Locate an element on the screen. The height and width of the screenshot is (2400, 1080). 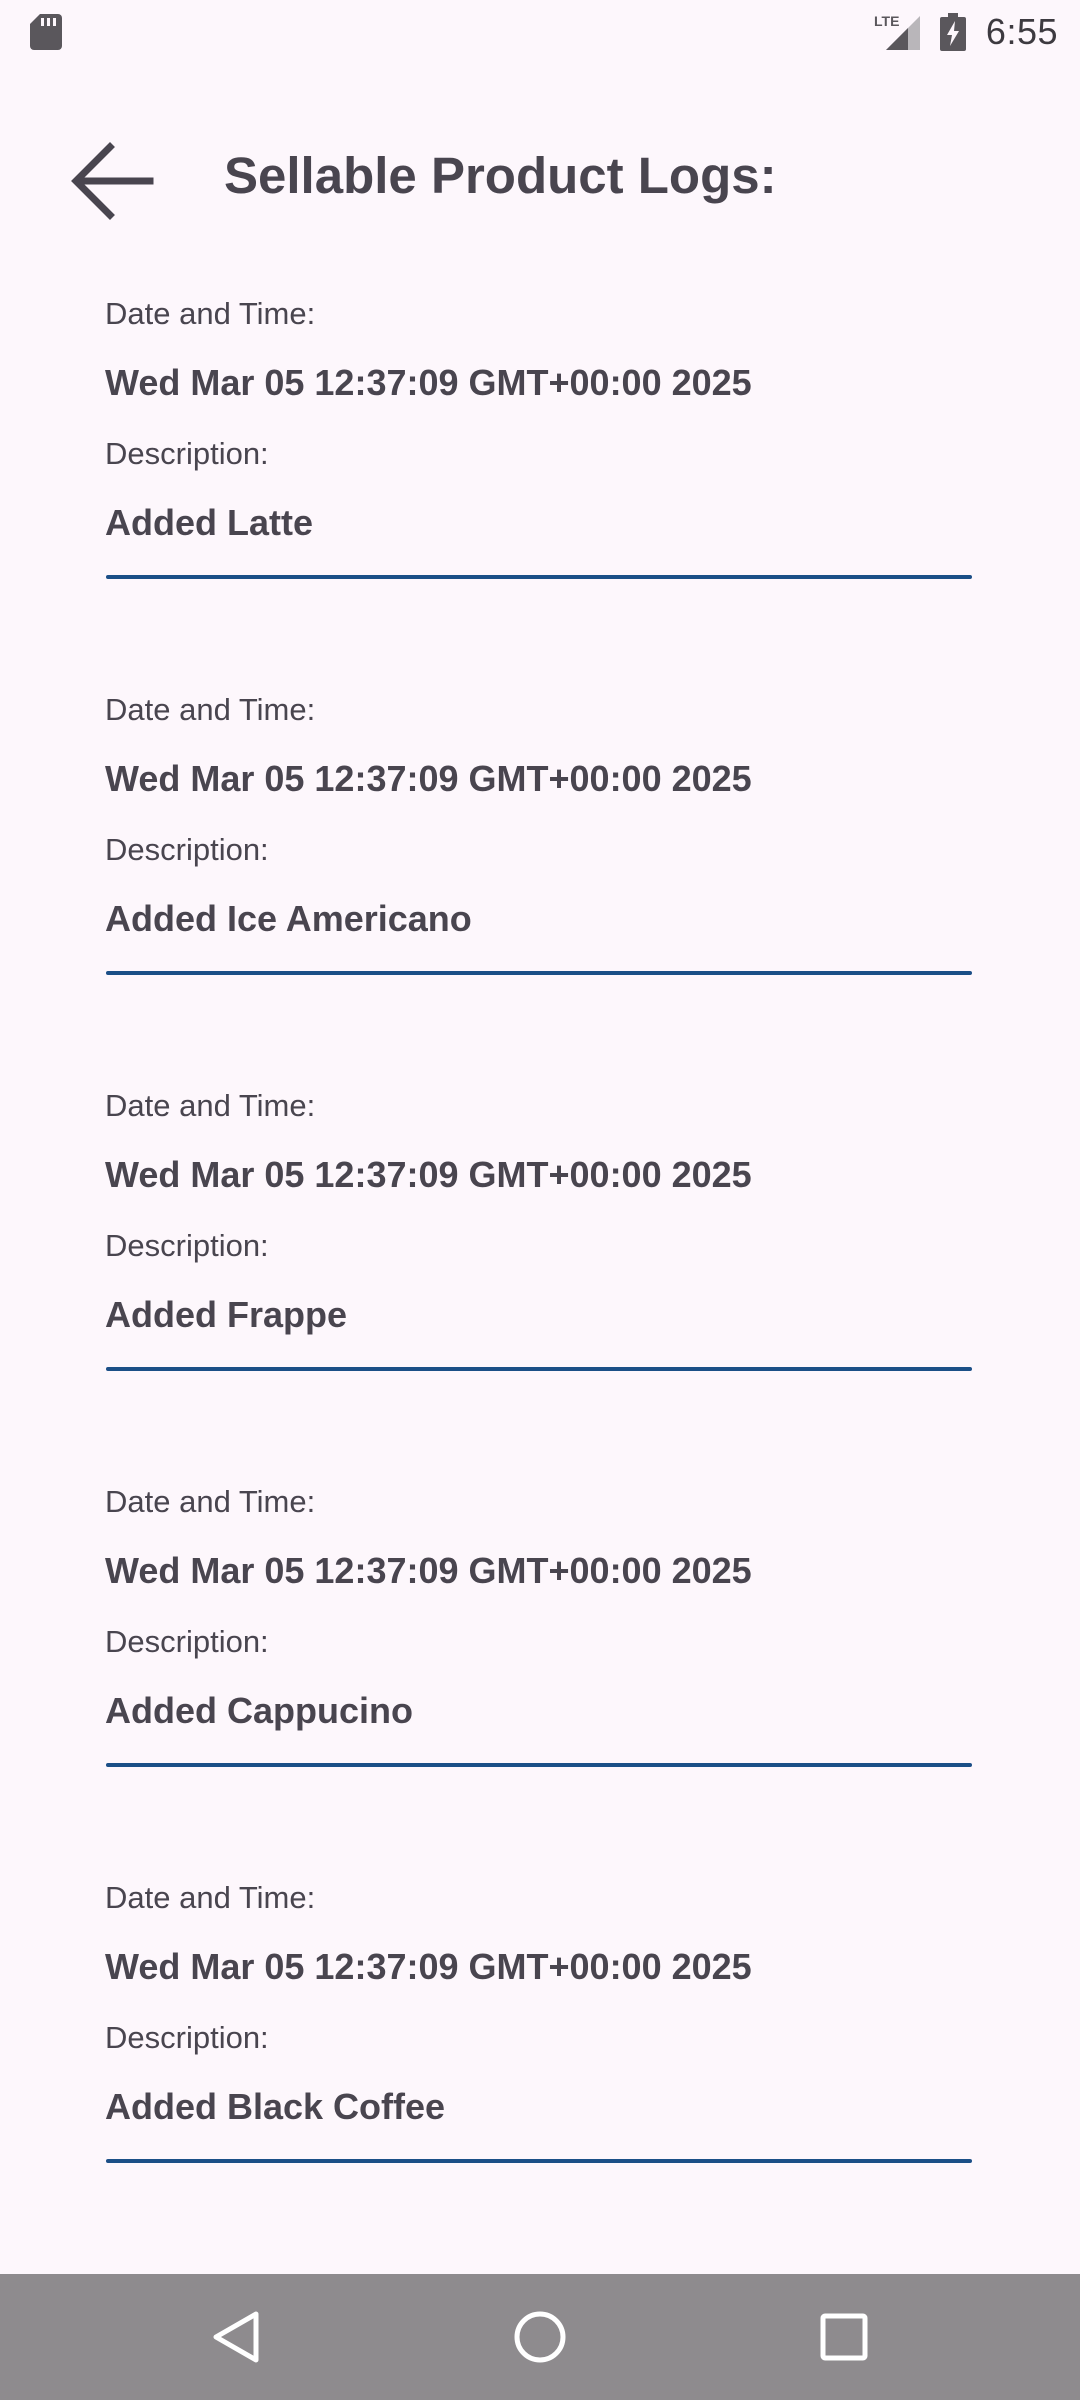
nav-recents-button is located at coordinates (844, 2337).